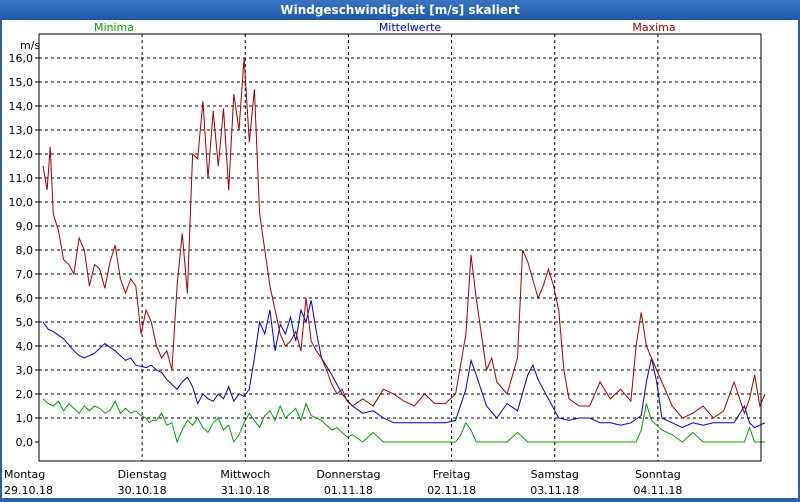  Describe the element at coordinates (25, 226) in the screenshot. I see `y-tick-label: 9,0` at that location.